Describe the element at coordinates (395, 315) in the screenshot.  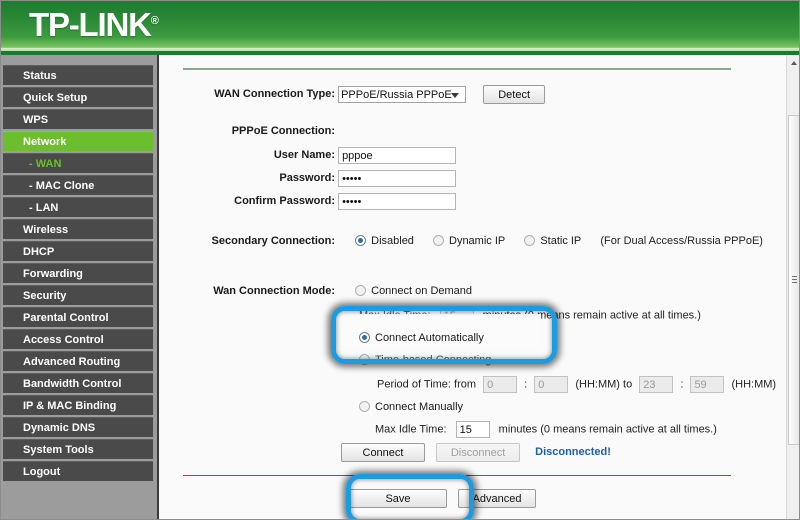
I see `on-demand-idle-label: Max Idle Time:` at that location.